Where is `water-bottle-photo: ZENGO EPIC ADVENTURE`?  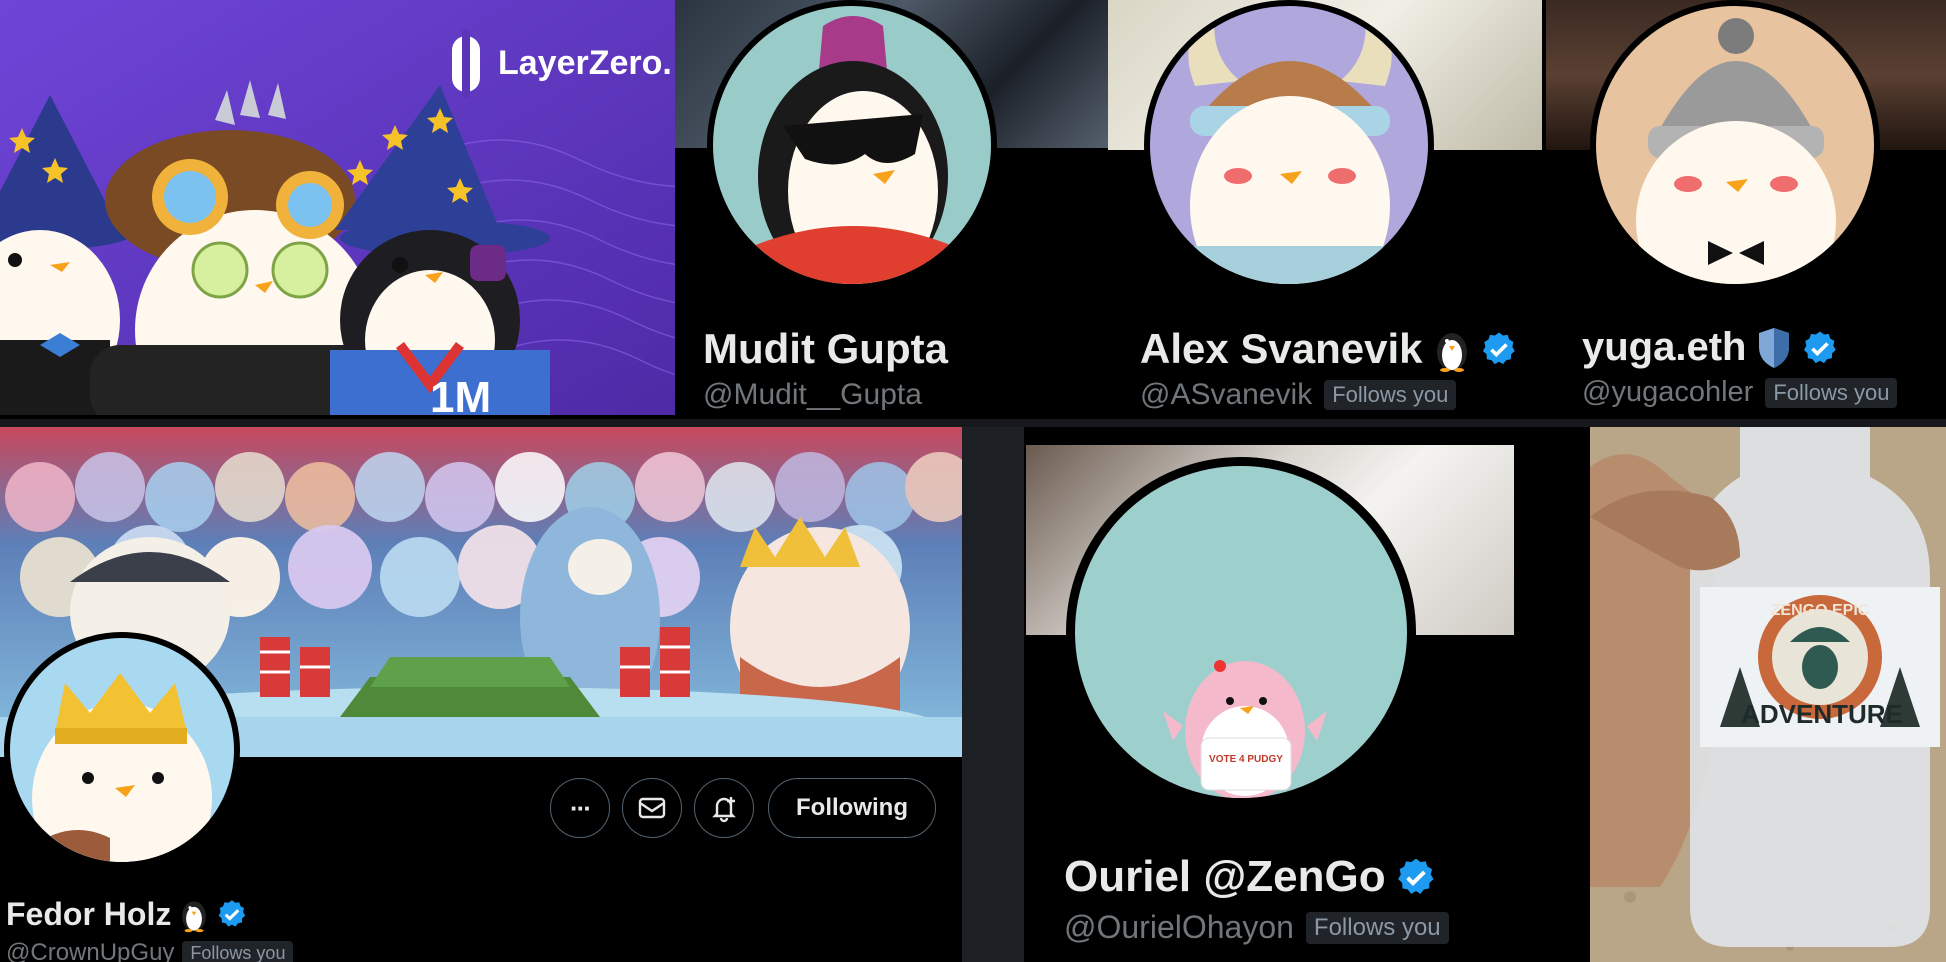
water-bottle-photo: ZENGO EPIC ADVENTURE is located at coordinates (1768, 694).